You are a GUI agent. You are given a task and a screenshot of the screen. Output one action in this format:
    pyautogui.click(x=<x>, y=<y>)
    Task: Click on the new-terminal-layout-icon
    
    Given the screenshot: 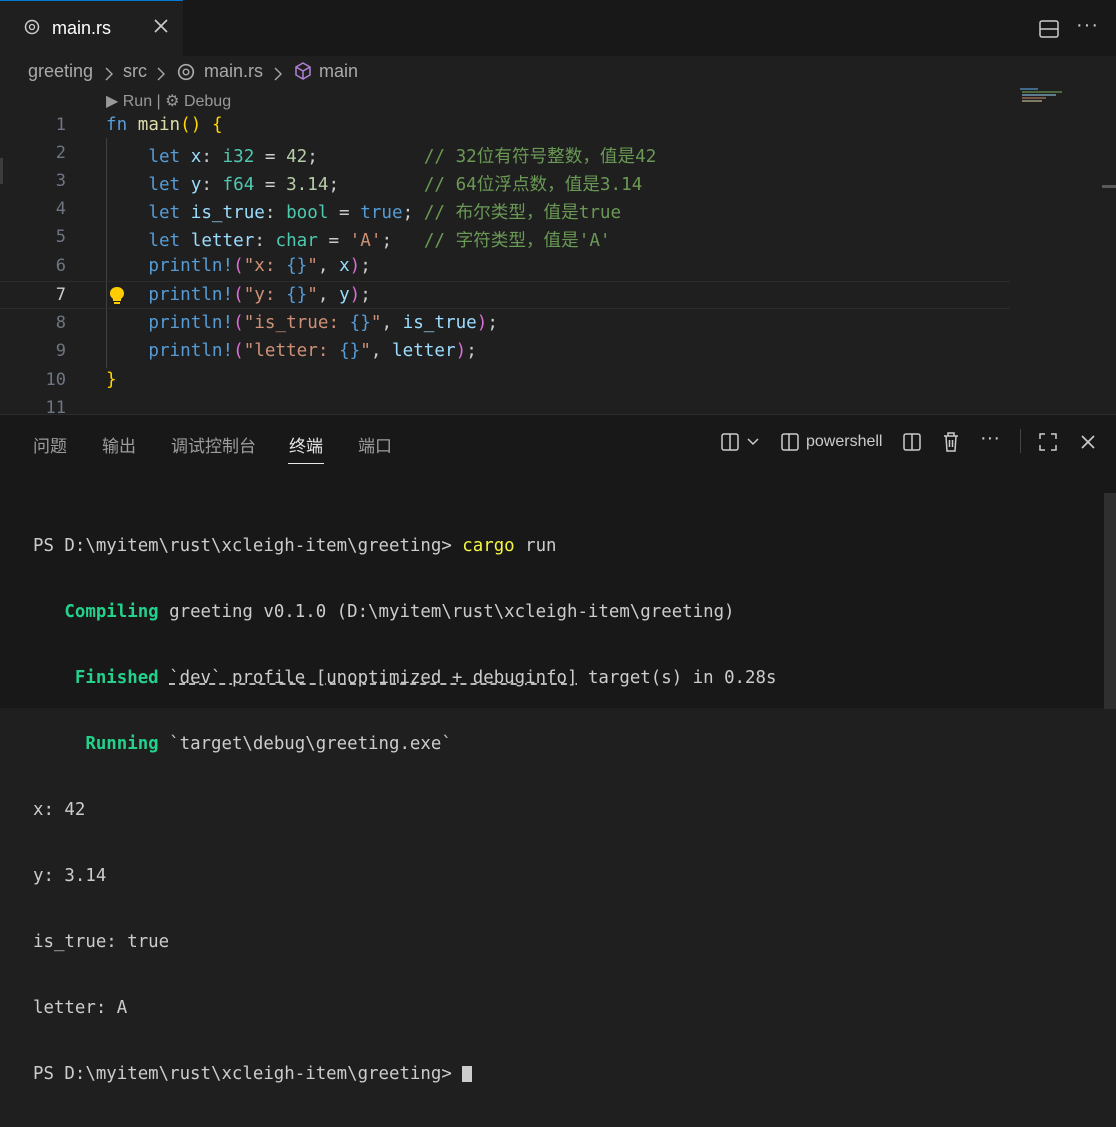 What is the action you would take?
    pyautogui.click(x=730, y=442)
    